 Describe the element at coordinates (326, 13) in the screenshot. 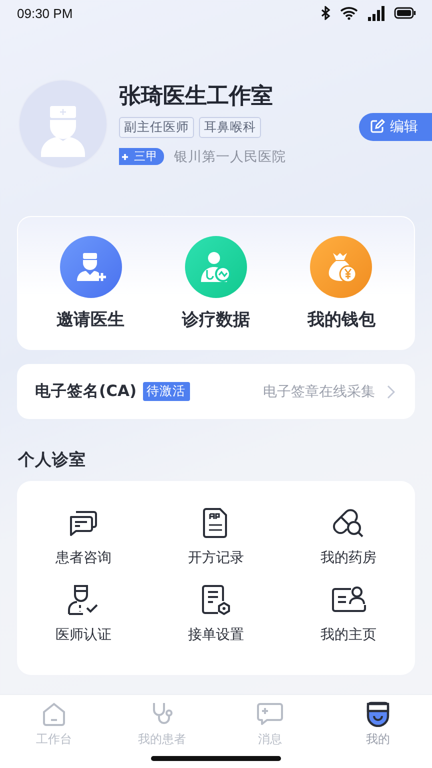

I see `bluetooth-icon` at that location.